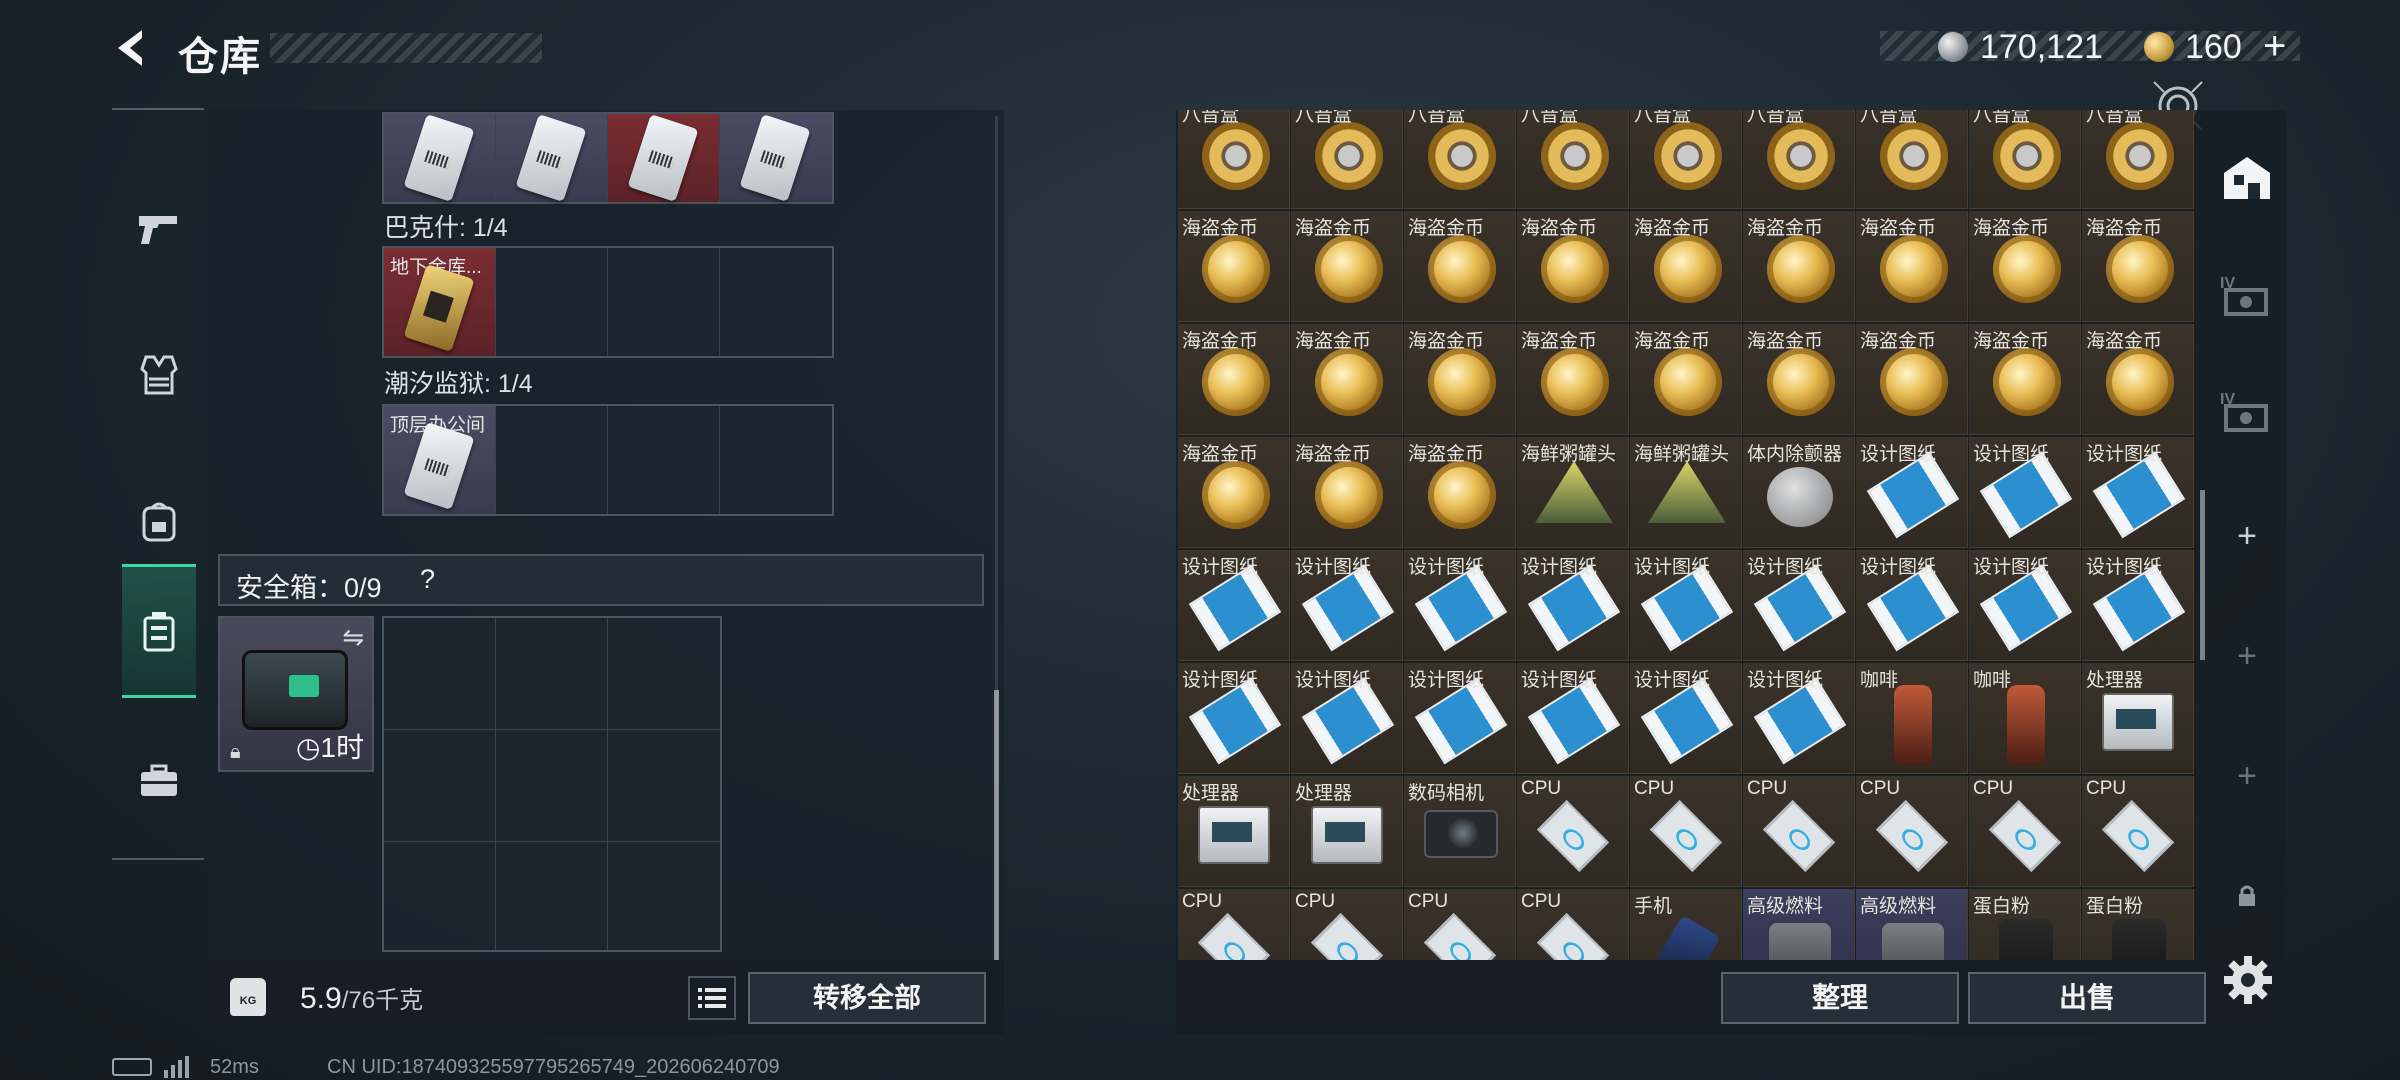  I want to click on storage-item: 数码相机, so click(1460, 831).